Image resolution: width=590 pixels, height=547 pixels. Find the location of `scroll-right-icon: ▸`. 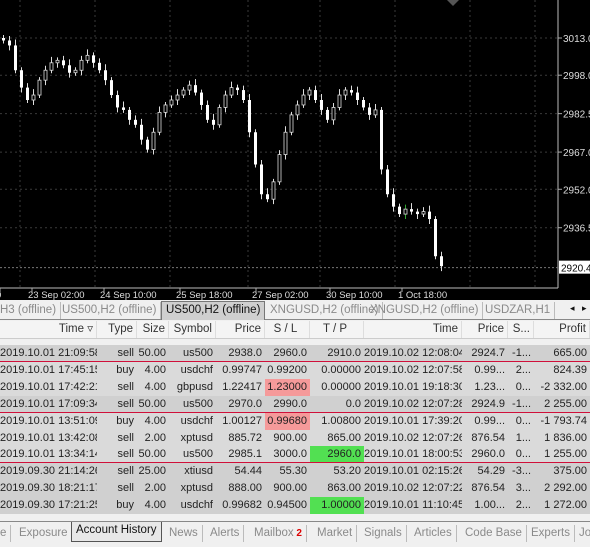

scroll-right-icon: ▸ is located at coordinates (584, 308).